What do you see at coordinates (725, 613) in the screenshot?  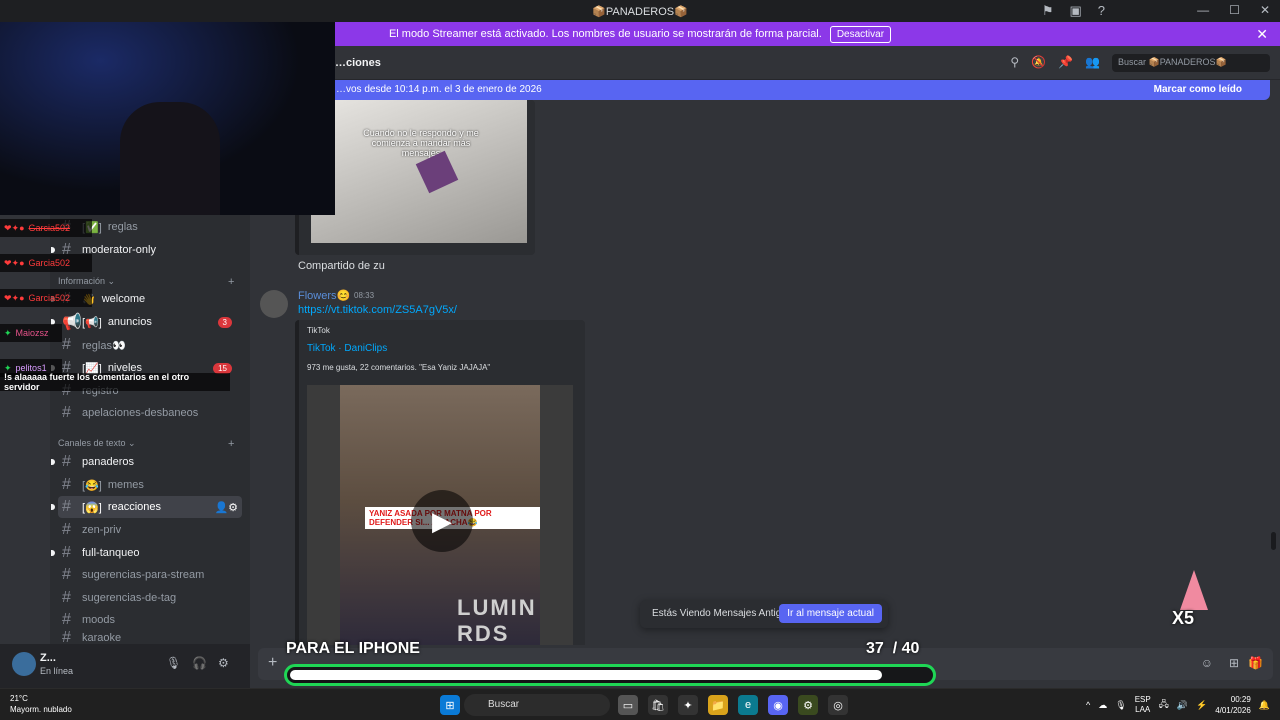 I see `old-messages-text: Estás Viendo Mensajes Antiguos` at bounding box center [725, 613].